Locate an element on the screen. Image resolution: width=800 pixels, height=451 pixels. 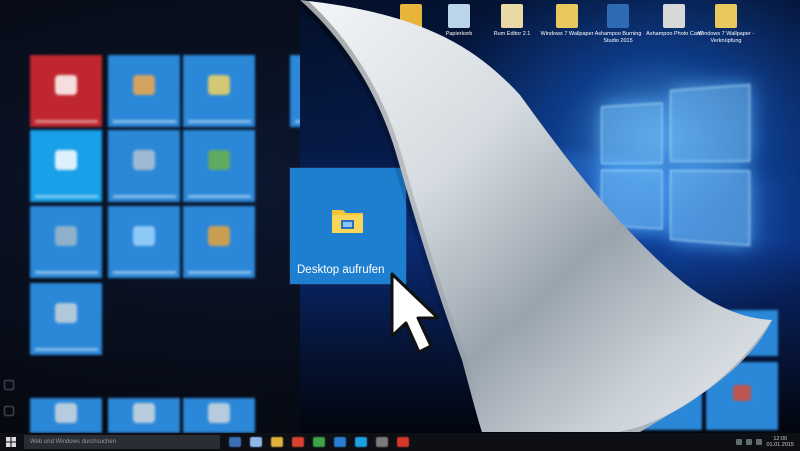
power-icon is located at coordinates (9, 385).